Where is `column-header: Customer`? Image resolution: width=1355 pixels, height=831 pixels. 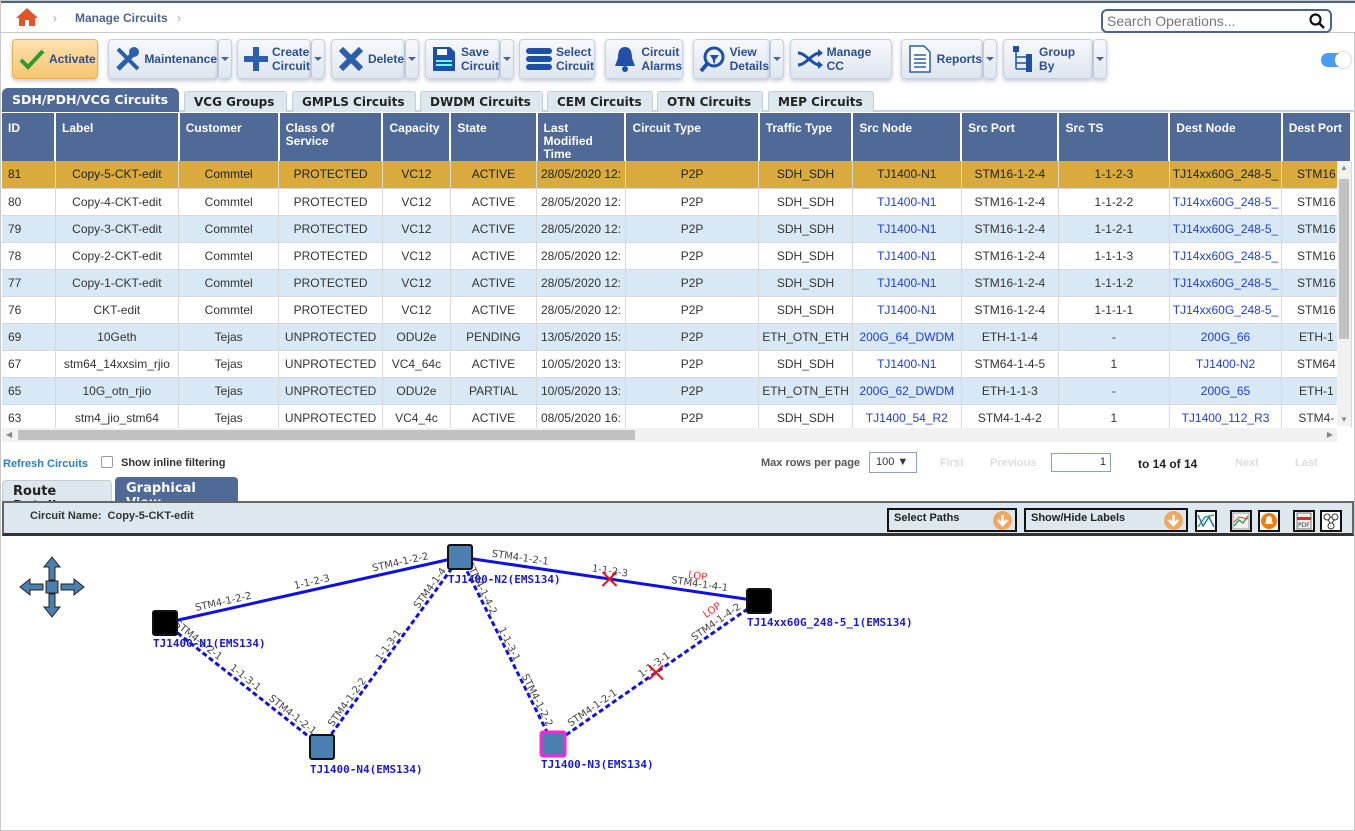 column-header: Customer is located at coordinates (229, 137).